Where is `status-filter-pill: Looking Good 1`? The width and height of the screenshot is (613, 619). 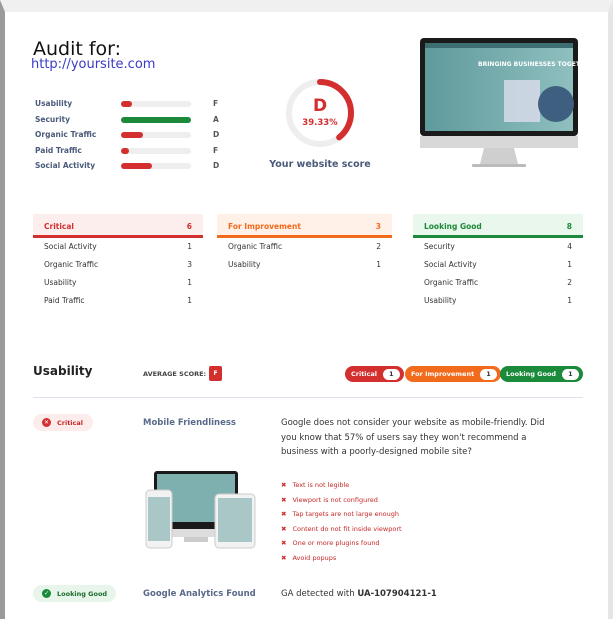 status-filter-pill: Looking Good 1 is located at coordinates (541, 374).